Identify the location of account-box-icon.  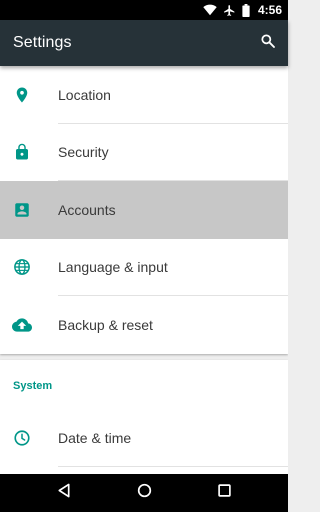
(22, 210).